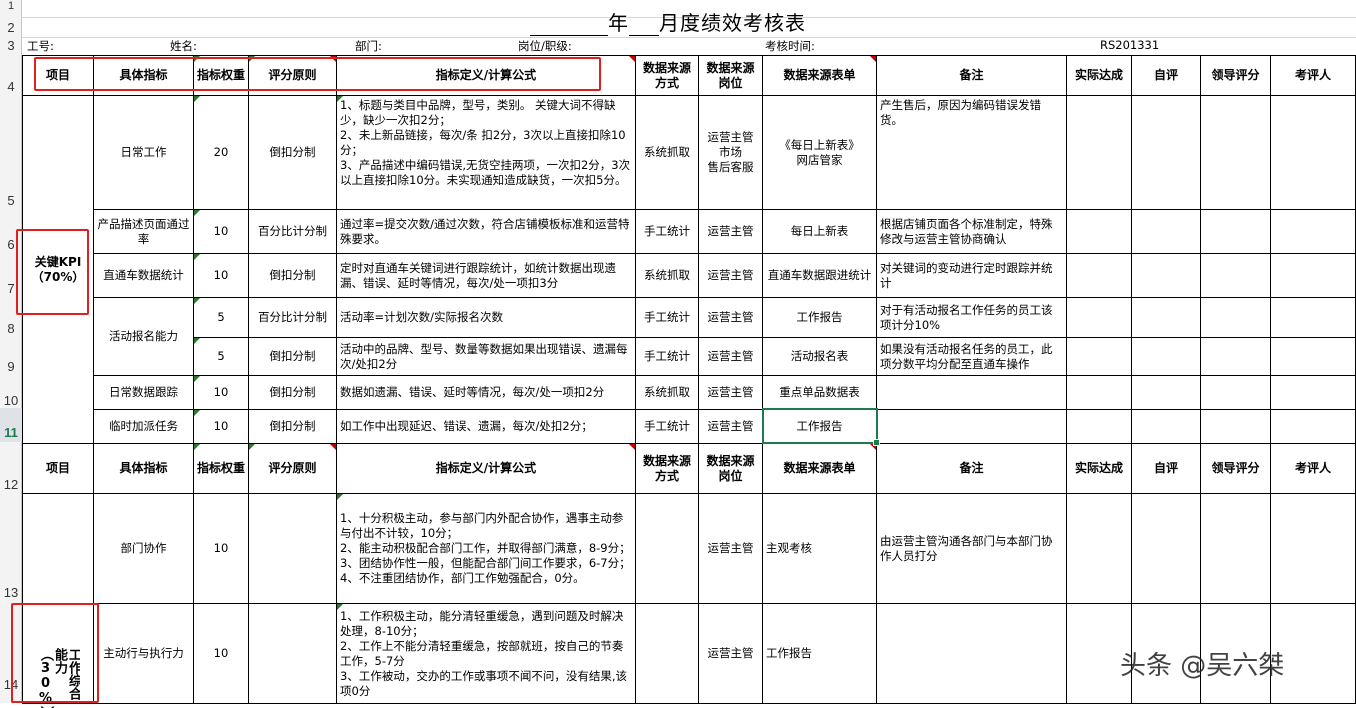 Image resolution: width=1356 pixels, height=708 pixels. Describe the element at coordinates (11, 485) in the screenshot. I see `row-number: 12` at that location.